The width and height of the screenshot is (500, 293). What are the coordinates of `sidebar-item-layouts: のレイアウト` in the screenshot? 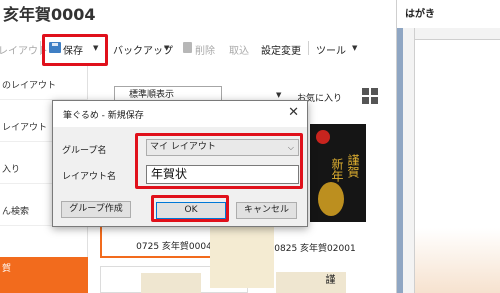 It's located at (44, 86).